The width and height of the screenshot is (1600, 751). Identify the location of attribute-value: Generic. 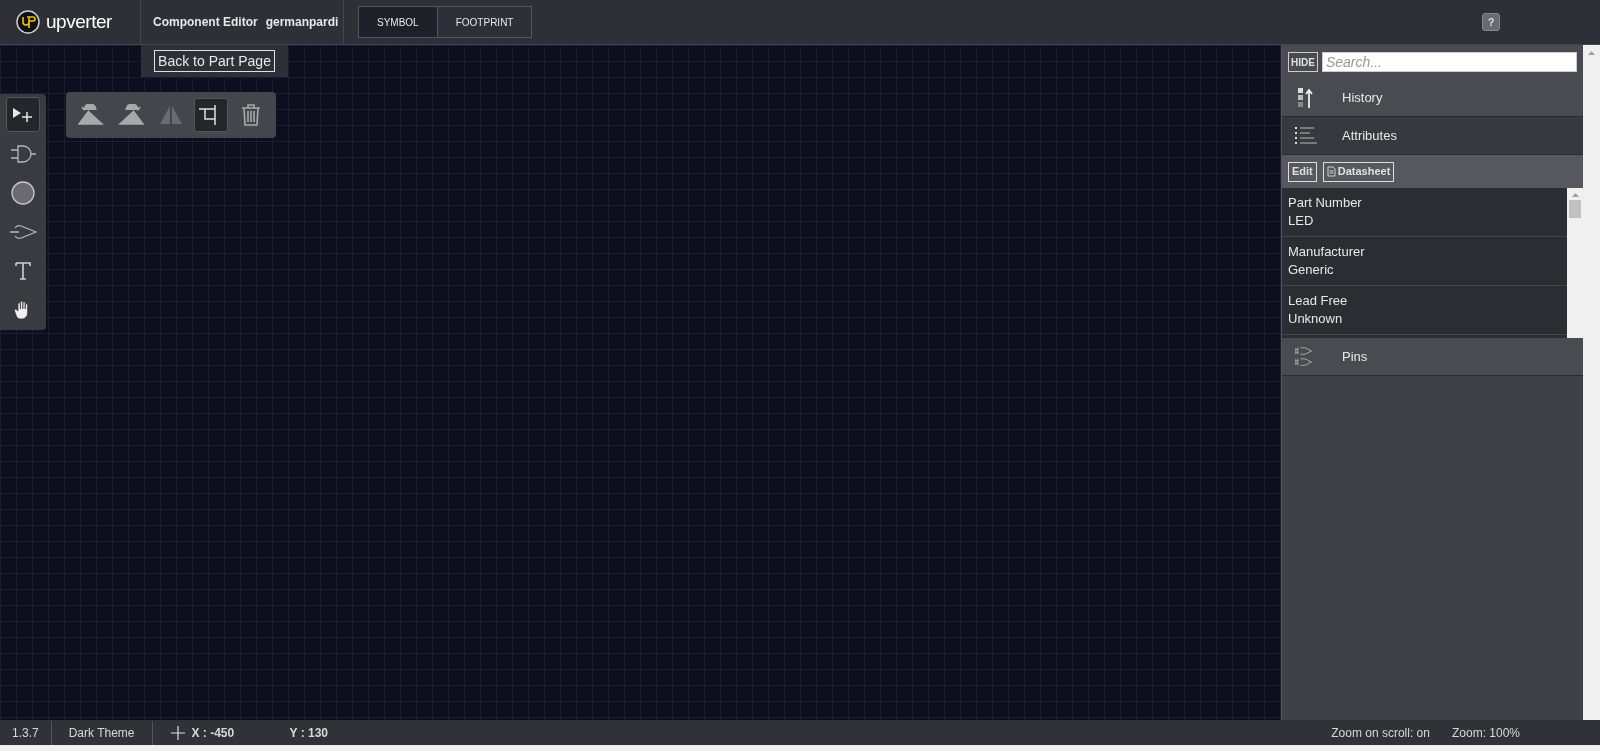
(1311, 270).